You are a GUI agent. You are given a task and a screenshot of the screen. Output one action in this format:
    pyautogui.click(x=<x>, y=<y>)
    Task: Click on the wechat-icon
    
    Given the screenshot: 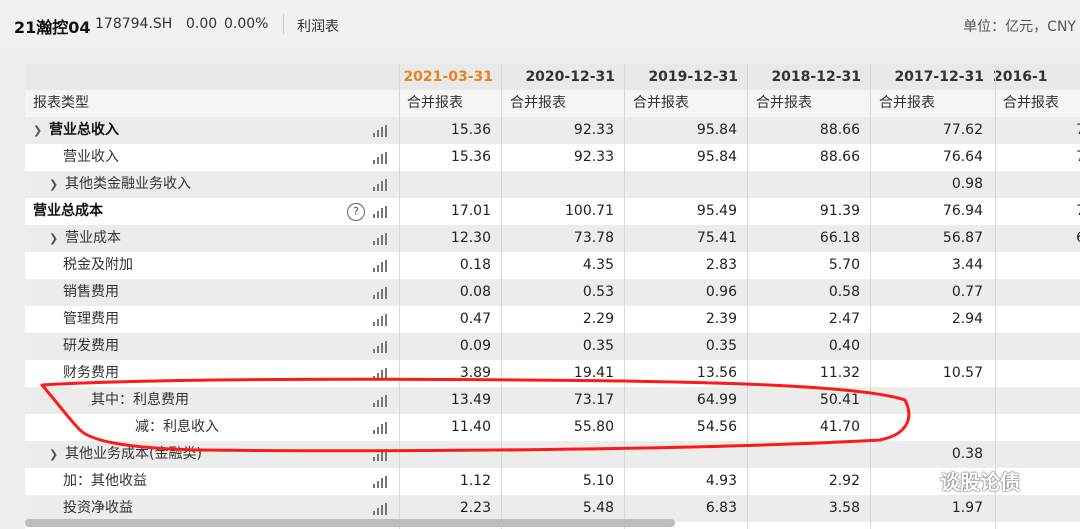 What is the action you would take?
    pyautogui.click(x=896, y=480)
    